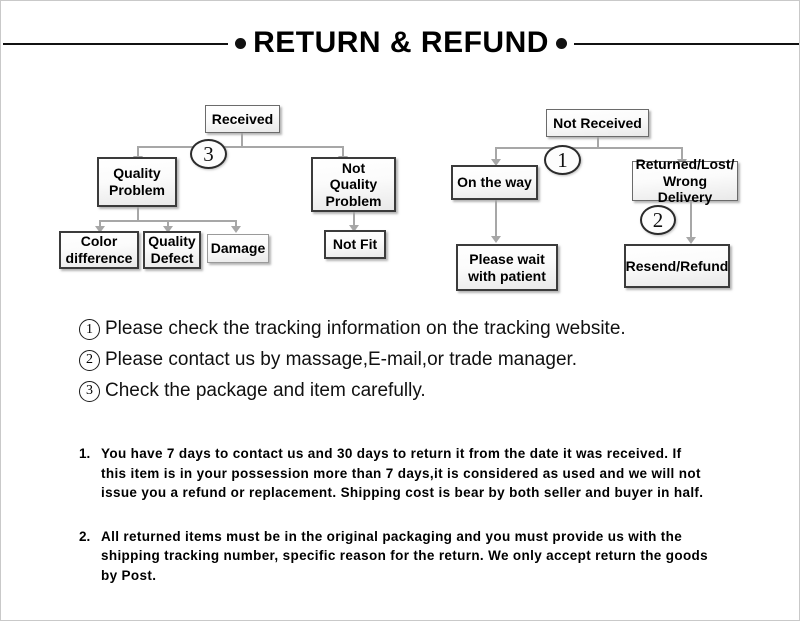  Describe the element at coordinates (685, 164) in the screenshot. I see `flow-node-returned-lost-line1: Returned/Lost/` at that location.